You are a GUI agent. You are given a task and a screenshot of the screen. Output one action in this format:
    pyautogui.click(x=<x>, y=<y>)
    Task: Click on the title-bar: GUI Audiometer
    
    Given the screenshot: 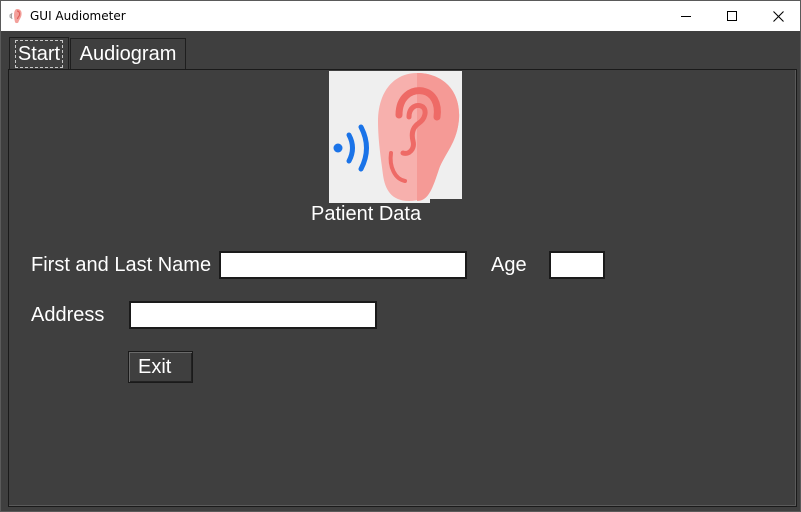 What is the action you would take?
    pyautogui.click(x=400, y=16)
    